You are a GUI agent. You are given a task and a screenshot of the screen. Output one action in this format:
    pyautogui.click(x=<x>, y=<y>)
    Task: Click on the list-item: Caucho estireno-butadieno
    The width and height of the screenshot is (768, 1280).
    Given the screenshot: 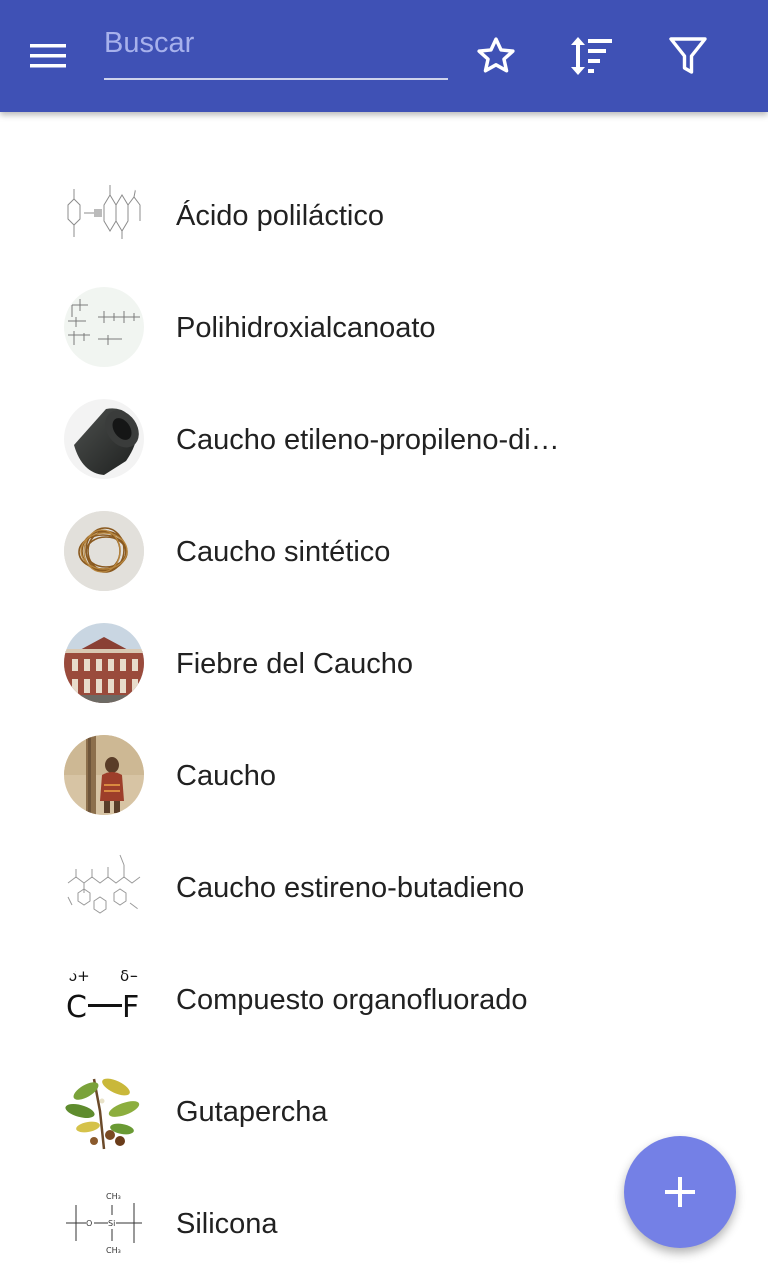 What is the action you would take?
    pyautogui.click(x=384, y=888)
    